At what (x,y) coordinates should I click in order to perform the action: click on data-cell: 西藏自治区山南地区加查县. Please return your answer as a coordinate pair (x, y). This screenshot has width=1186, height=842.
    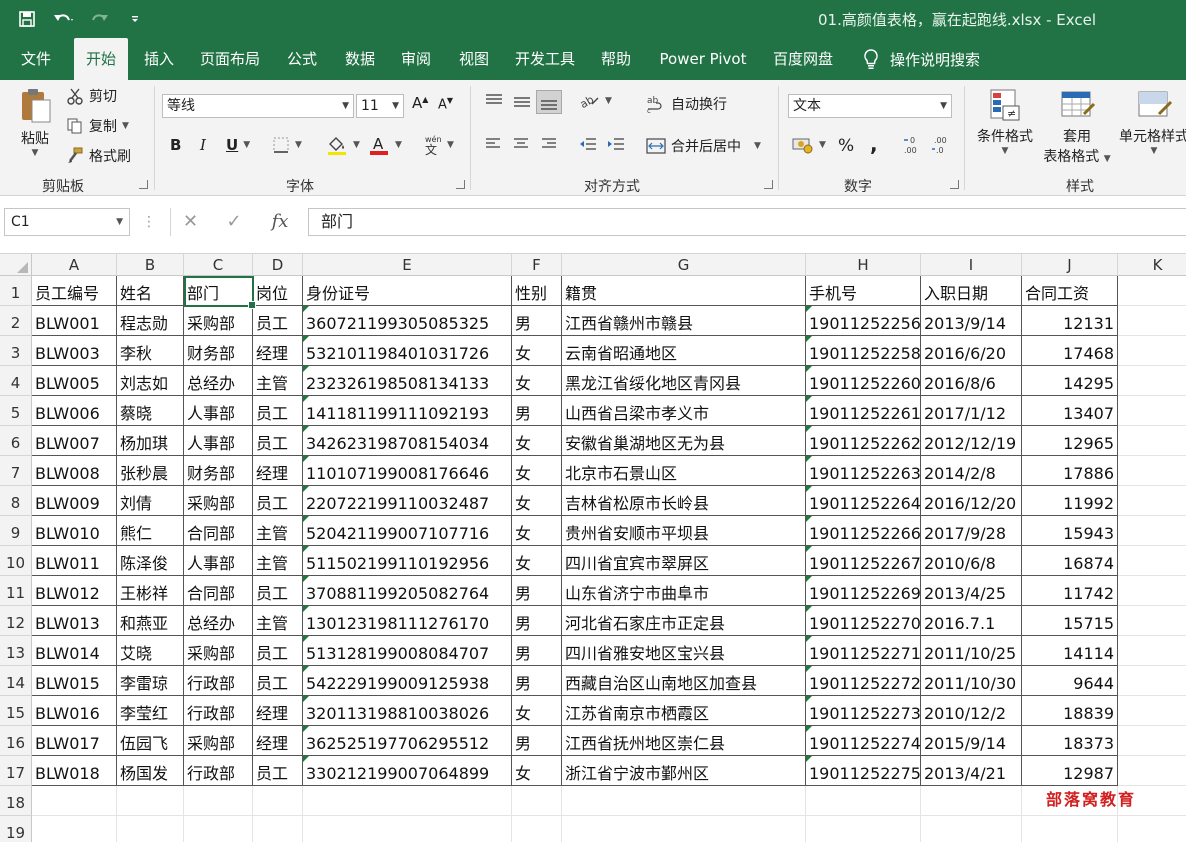
    Looking at the image, I should click on (684, 681).